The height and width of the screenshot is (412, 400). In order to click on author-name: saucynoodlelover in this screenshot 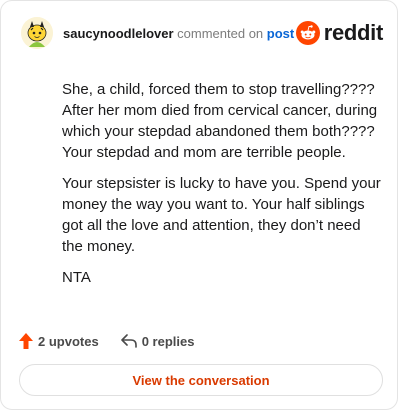, I will do `click(118, 33)`.